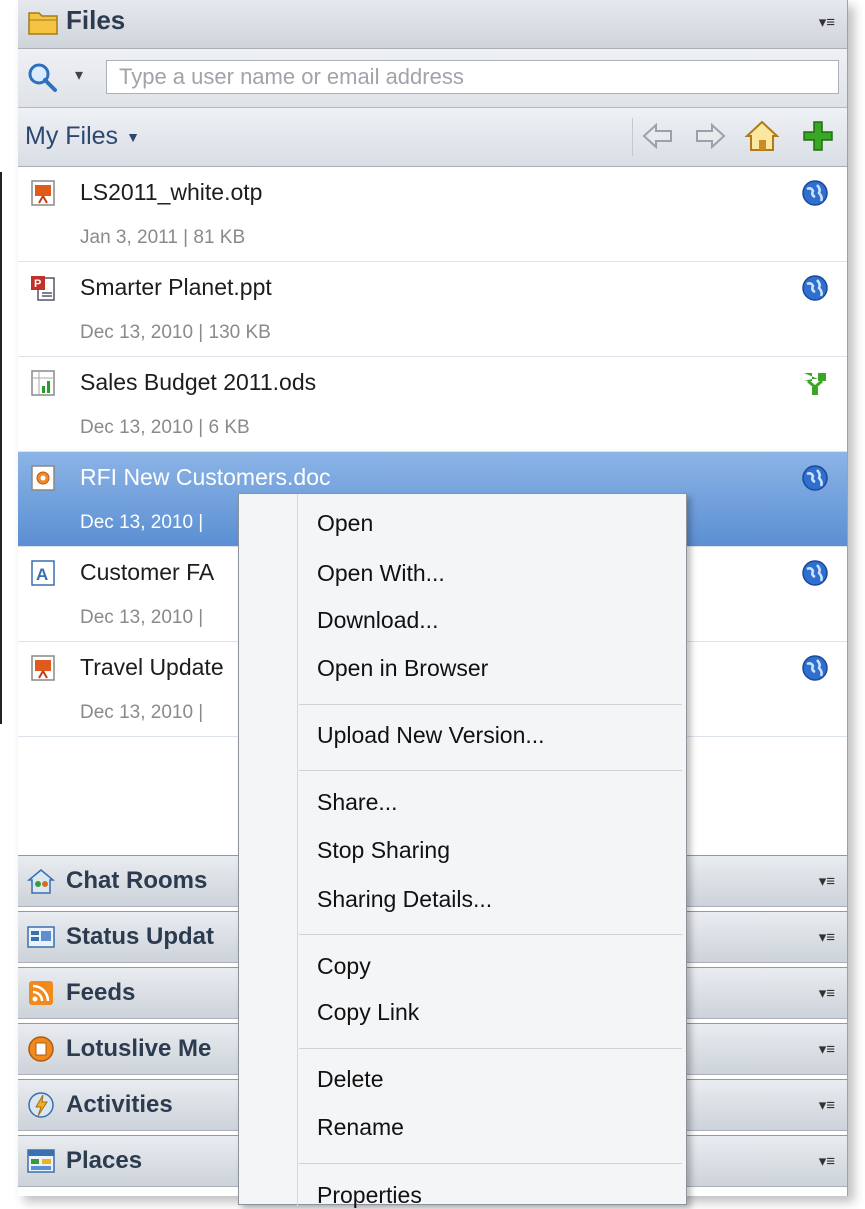 This screenshot has height=1209, width=865. Describe the element at coordinates (137, 880) in the screenshot. I see `section-label: Chat Rooms` at that location.